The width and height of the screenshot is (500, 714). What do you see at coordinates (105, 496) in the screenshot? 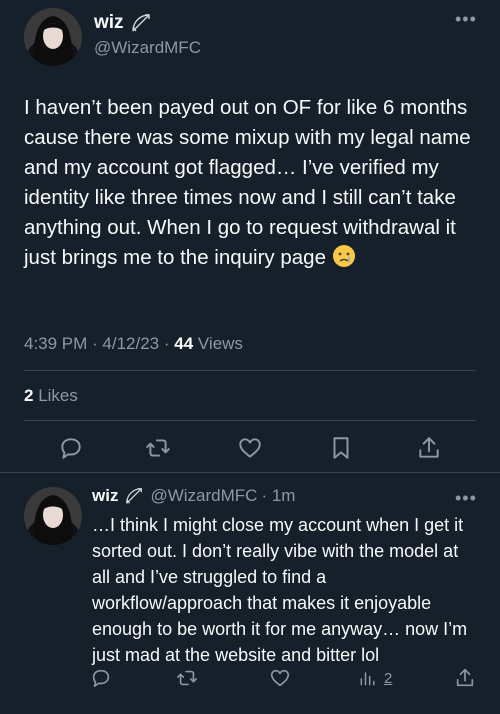
I see `reply-display-name: wiz` at bounding box center [105, 496].